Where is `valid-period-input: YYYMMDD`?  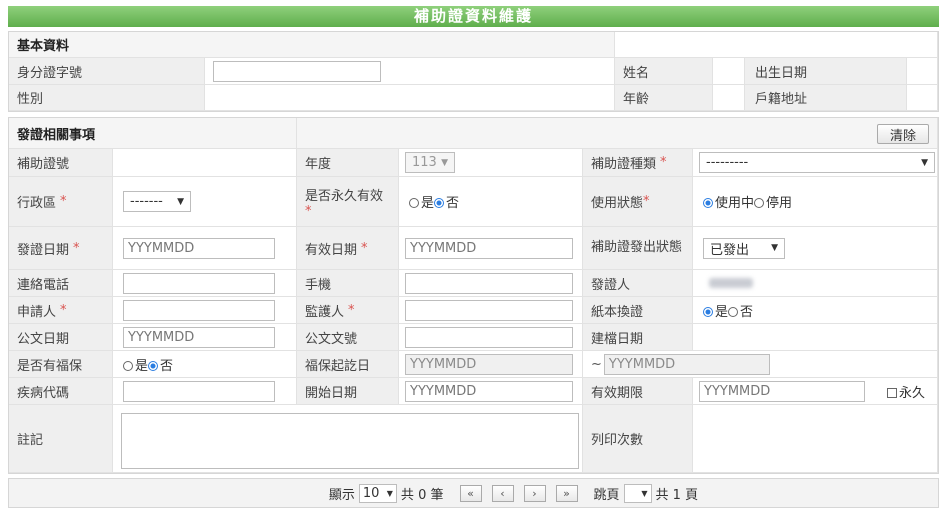 valid-period-input: YYYMMDD is located at coordinates (782, 391).